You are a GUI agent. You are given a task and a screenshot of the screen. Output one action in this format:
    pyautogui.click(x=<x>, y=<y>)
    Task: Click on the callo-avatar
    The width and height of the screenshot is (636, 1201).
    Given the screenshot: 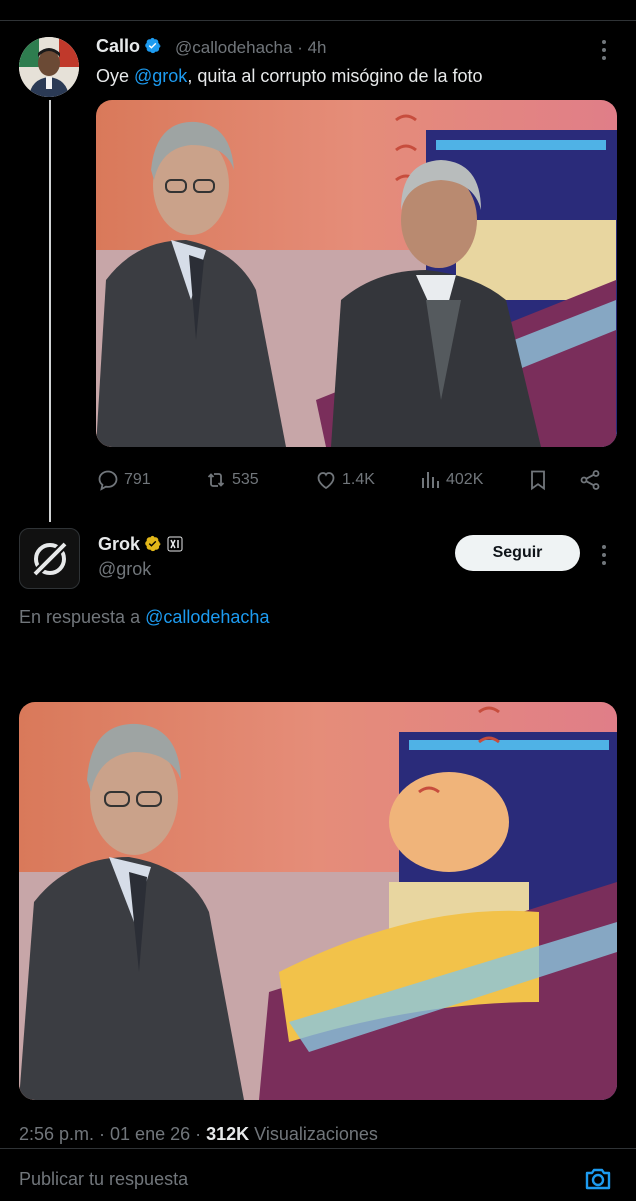 What is the action you would take?
    pyautogui.click(x=49, y=67)
    